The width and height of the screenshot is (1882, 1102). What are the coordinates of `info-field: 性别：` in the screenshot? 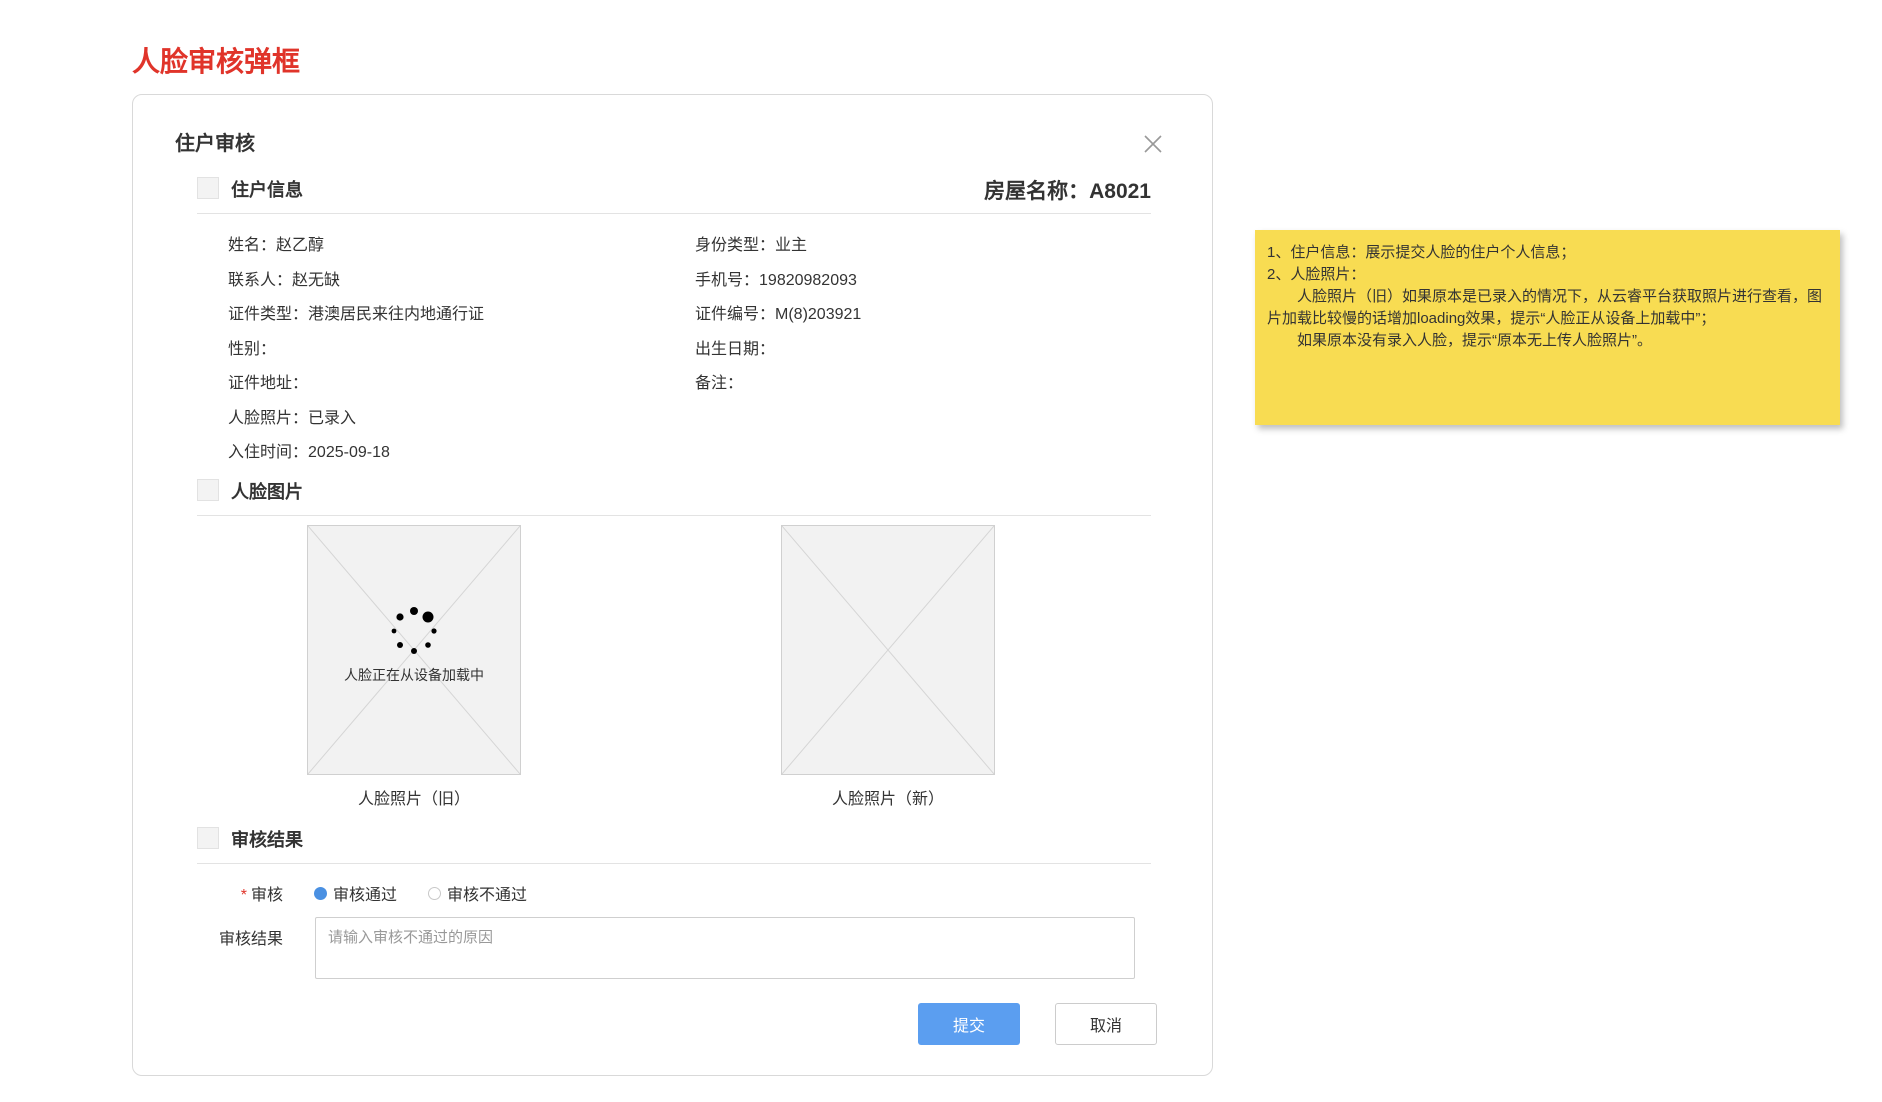 It's located at (252, 347).